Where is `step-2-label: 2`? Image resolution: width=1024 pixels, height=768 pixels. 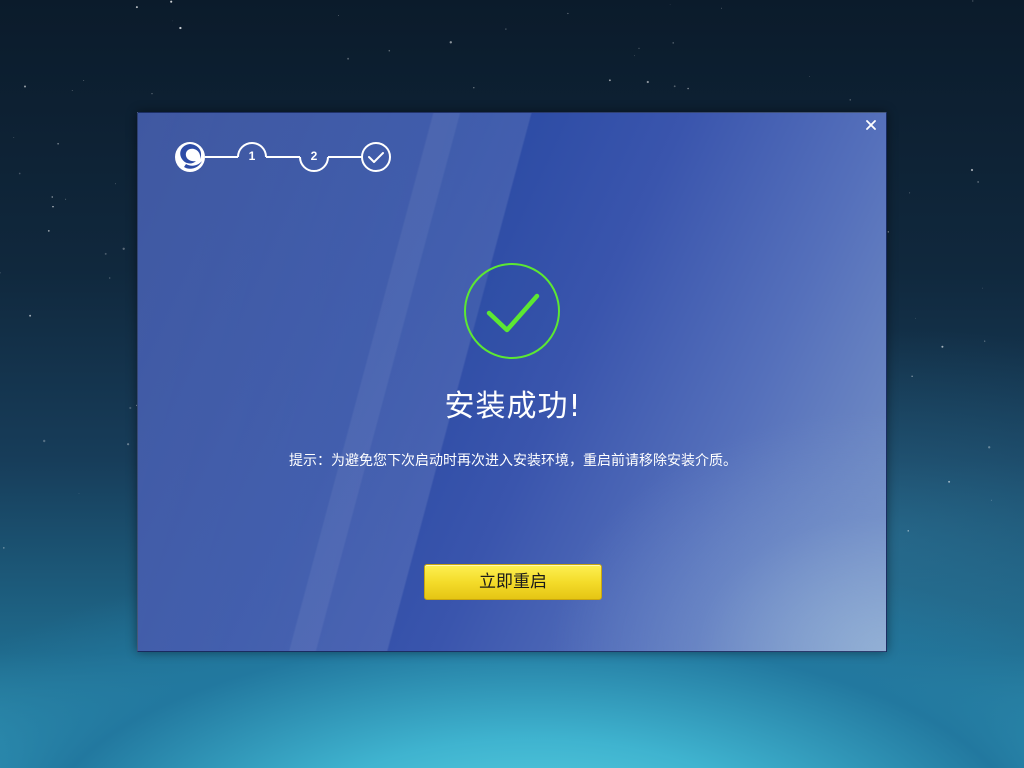
step-2-label: 2 is located at coordinates (314, 156).